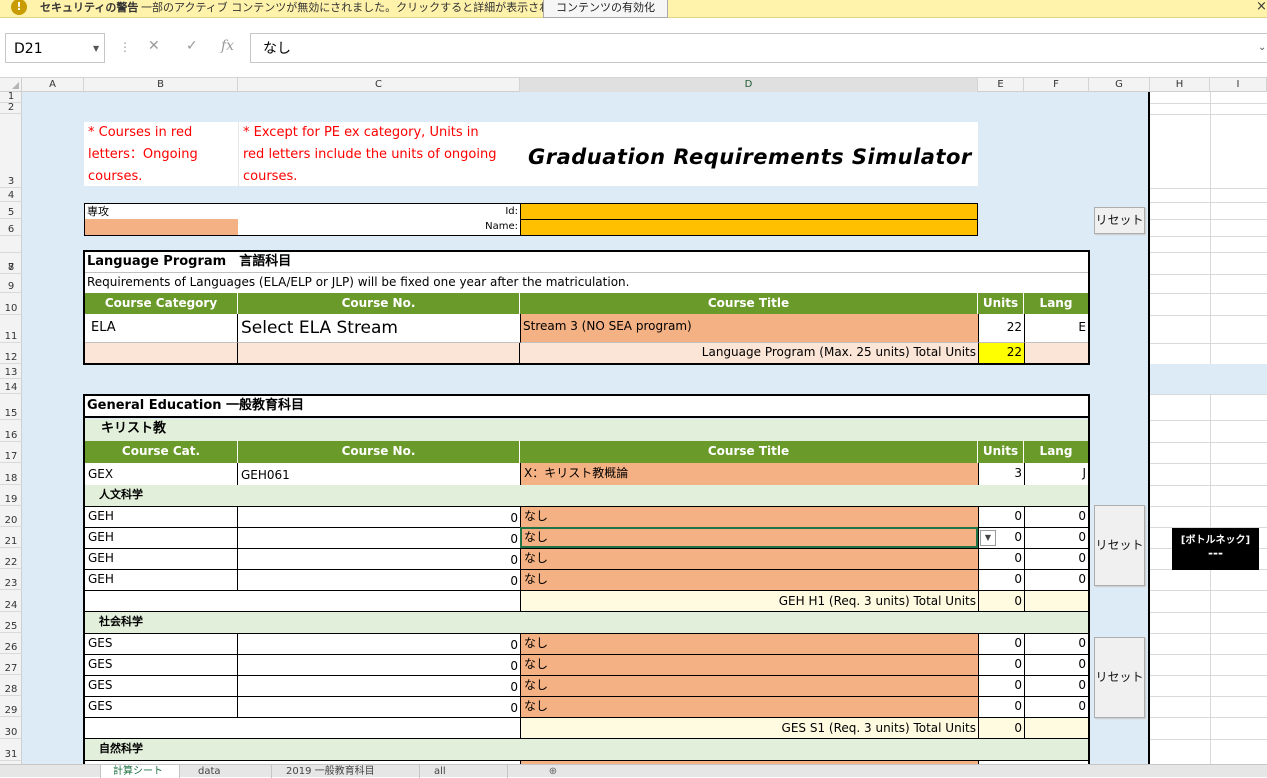 The height and width of the screenshot is (778, 1267). Describe the element at coordinates (11, 283) in the screenshot. I see `row-header: 9` at that location.